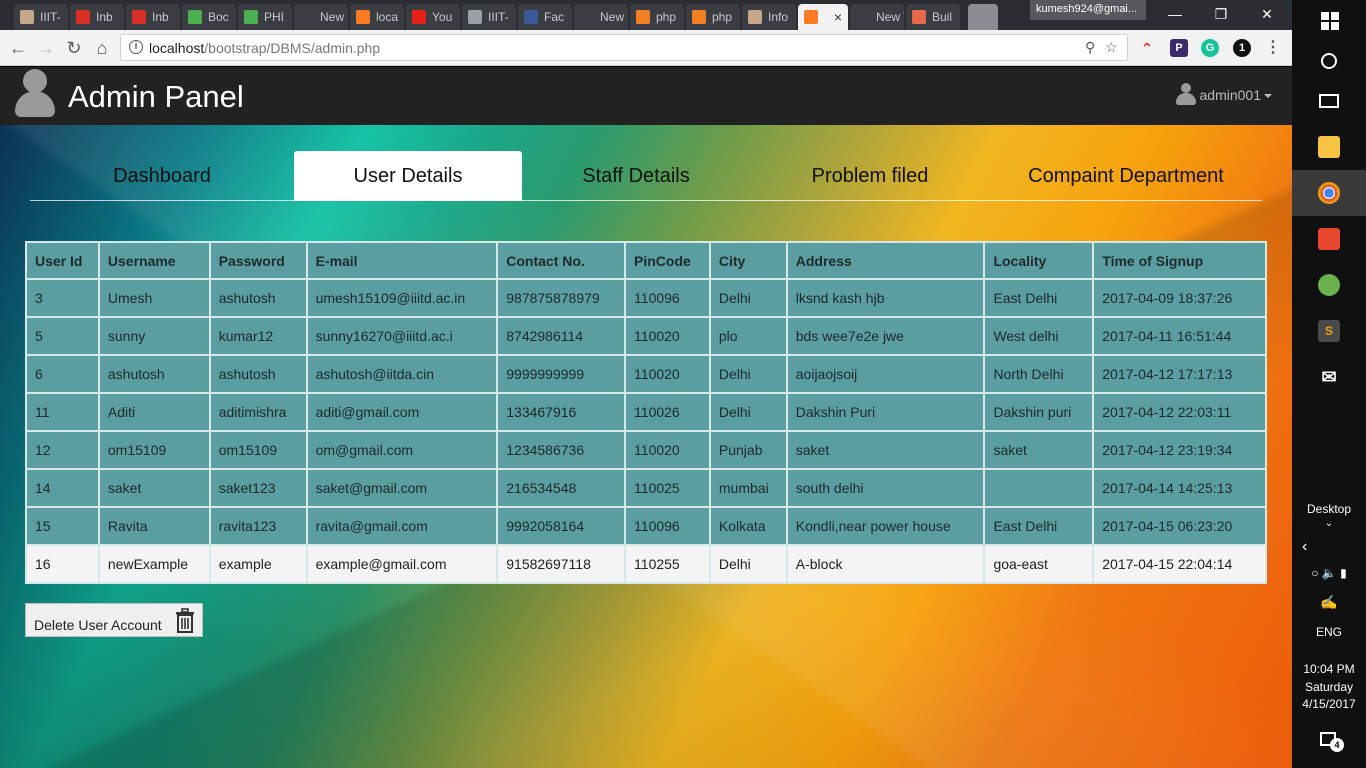  What do you see at coordinates (1267, 14) in the screenshot?
I see `close-window-icon: ✕` at bounding box center [1267, 14].